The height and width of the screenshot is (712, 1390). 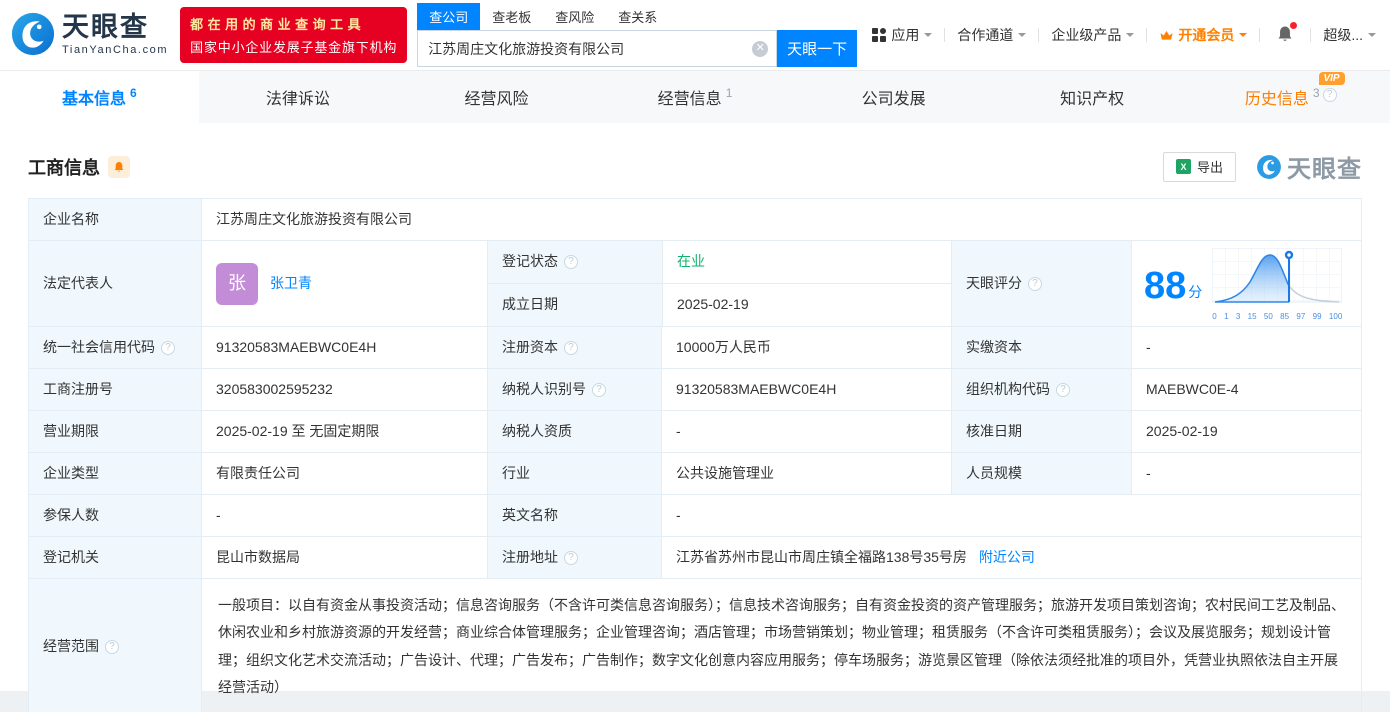 What do you see at coordinates (449, 16) in the screenshot?
I see `search-tab-company: 查公司` at bounding box center [449, 16].